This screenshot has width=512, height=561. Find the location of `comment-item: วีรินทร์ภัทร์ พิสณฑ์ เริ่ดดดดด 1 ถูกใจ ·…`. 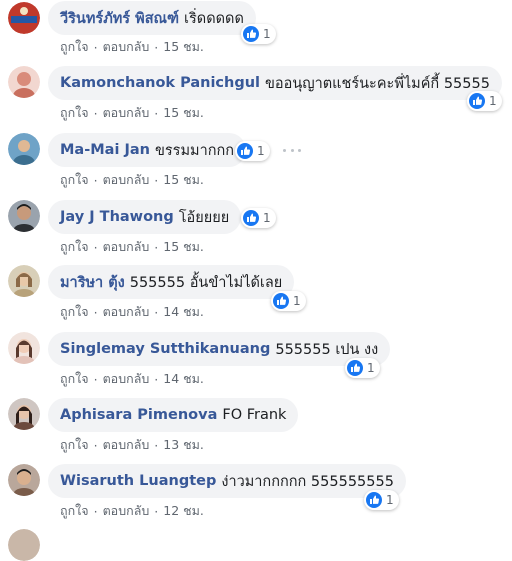

comment-item: วีรินทร์ภัทร์ พิสณฑ์ เริ่ดดดดด 1 ถูกใจ ·… is located at coordinates (256, 33).